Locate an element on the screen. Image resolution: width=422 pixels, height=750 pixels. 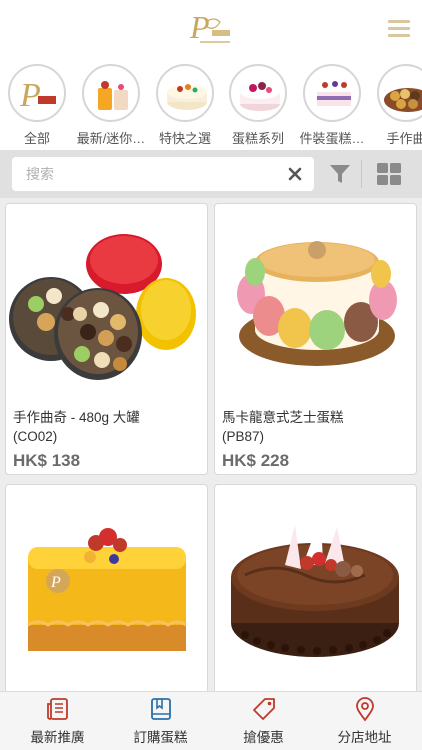
tab-label: 搶優惠 is located at coordinates (263, 737).